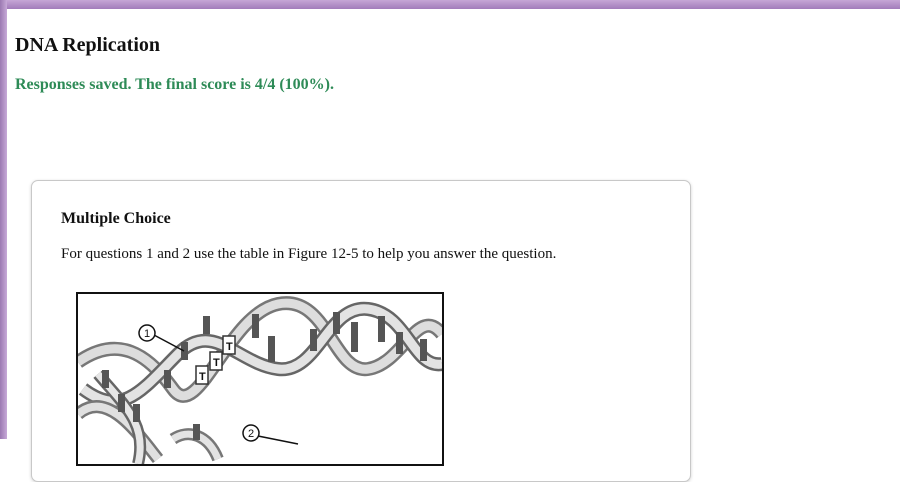 This screenshot has width=900, height=482. Describe the element at coordinates (147, 334) in the screenshot. I see `callout-1-label: 1` at that location.